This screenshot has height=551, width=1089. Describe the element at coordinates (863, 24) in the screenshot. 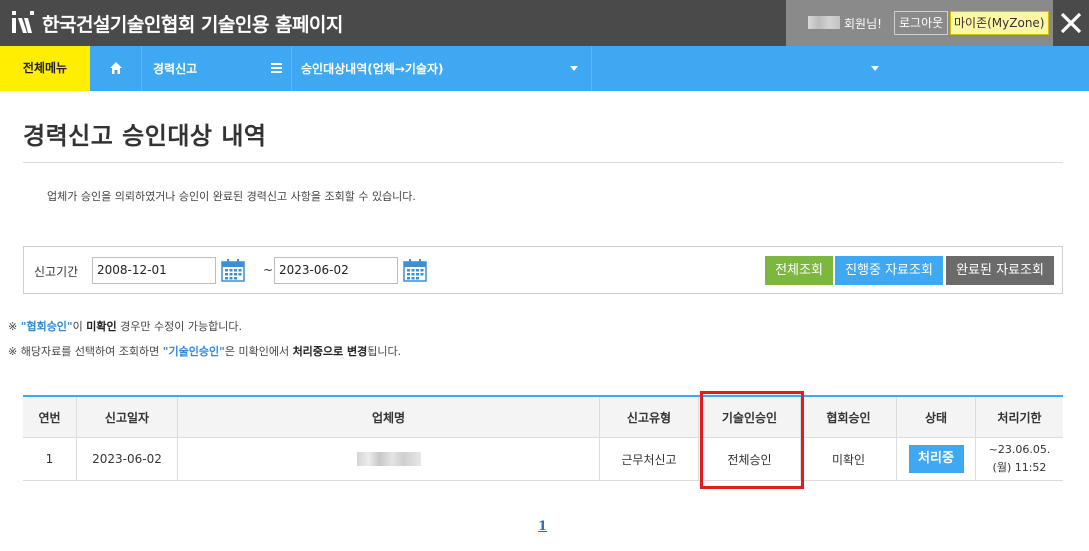

I see `user-greeting: 회원님!` at that location.